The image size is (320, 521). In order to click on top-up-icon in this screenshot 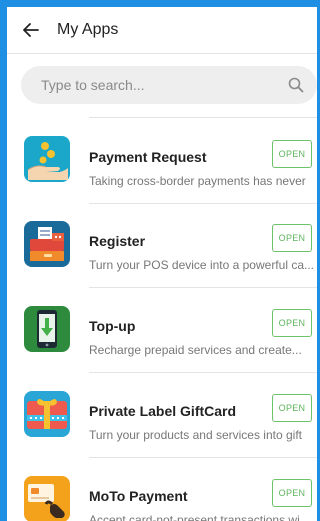, I will do `click(47, 329)`.